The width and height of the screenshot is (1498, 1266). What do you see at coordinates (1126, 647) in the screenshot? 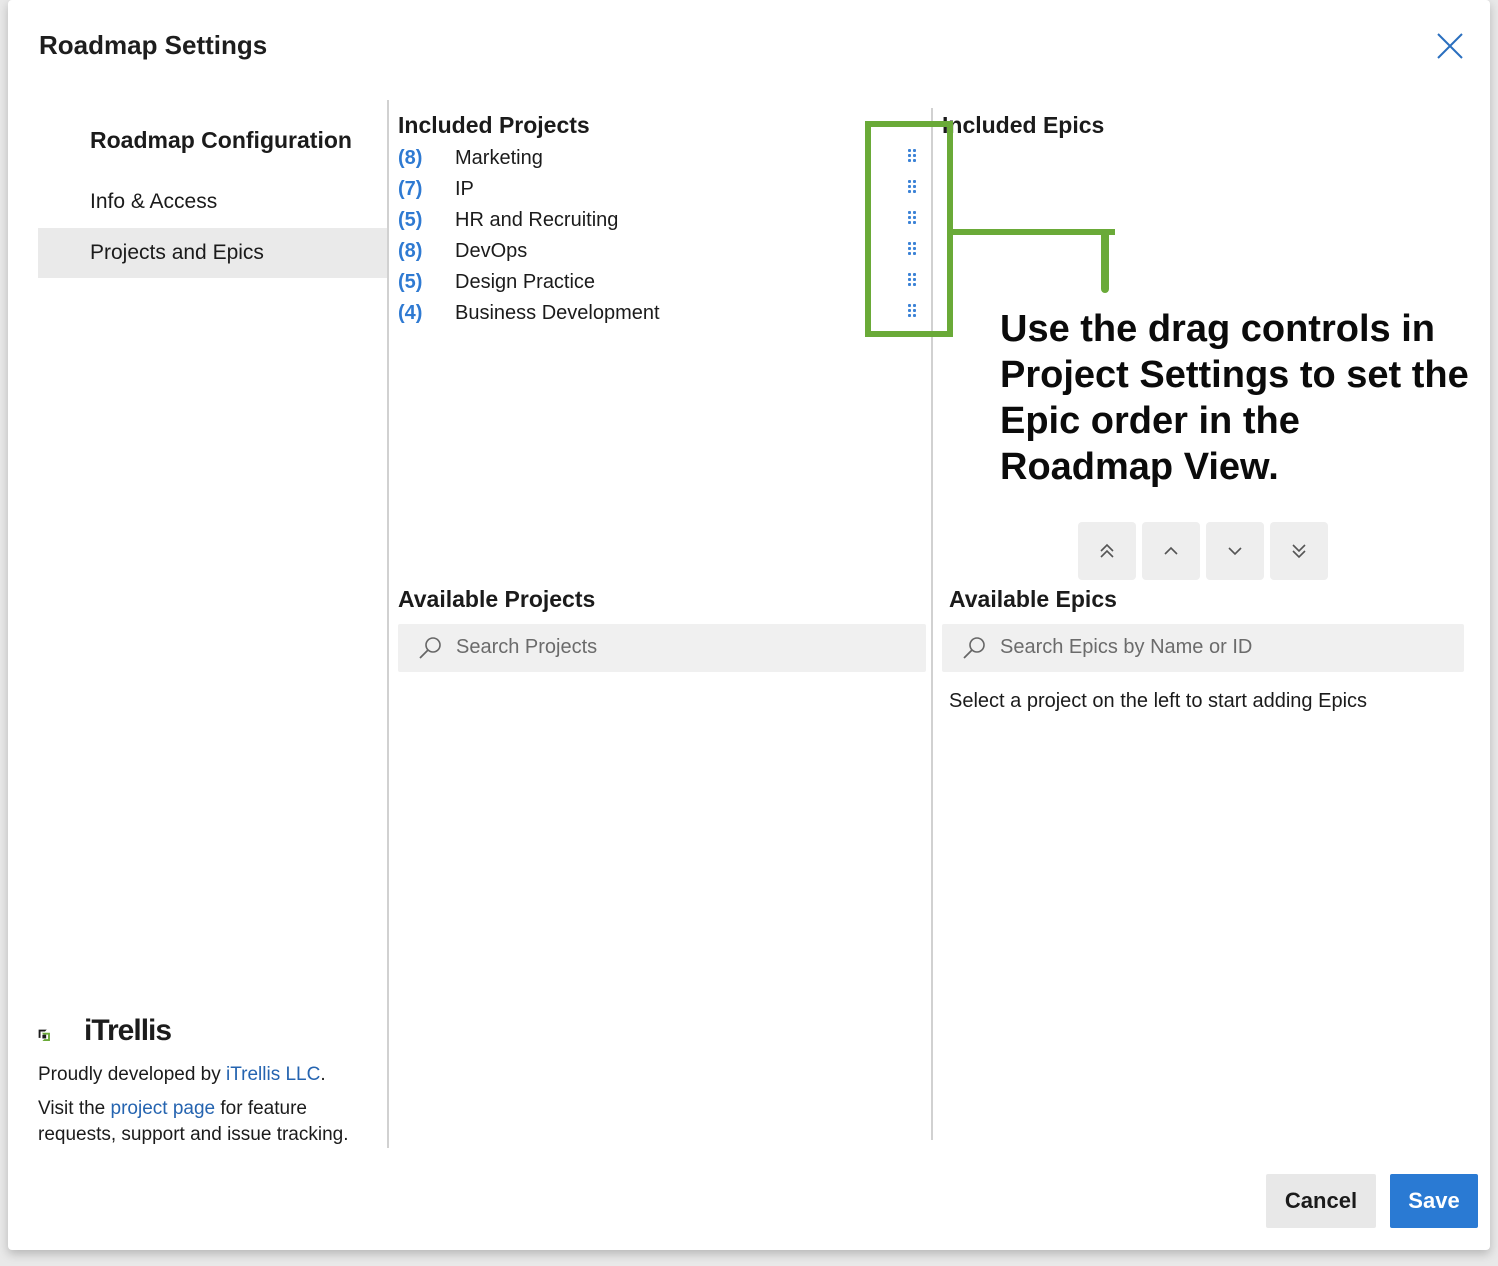
I see `search-placeholder: Search Epics by Name or ID` at bounding box center [1126, 647].